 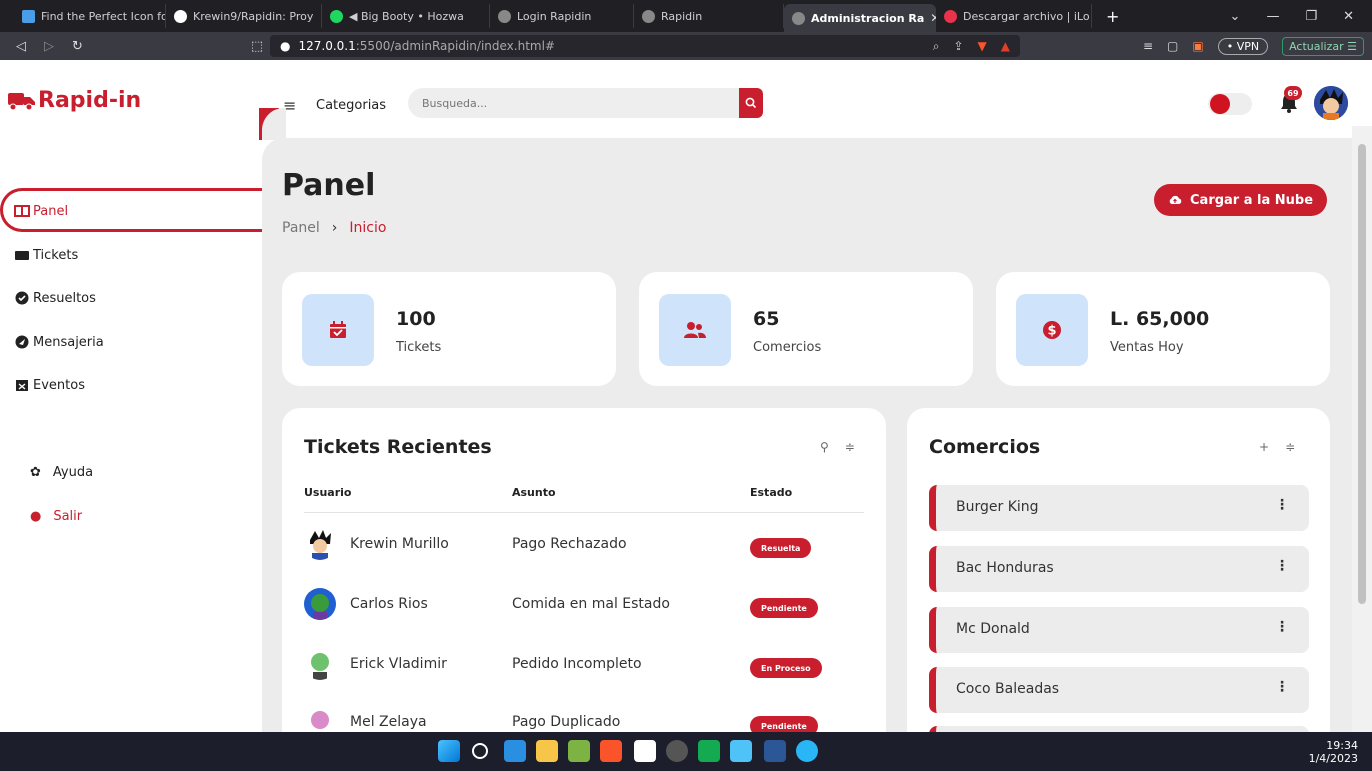 I want to click on scrollbar-thumb, so click(x=1362, y=374).